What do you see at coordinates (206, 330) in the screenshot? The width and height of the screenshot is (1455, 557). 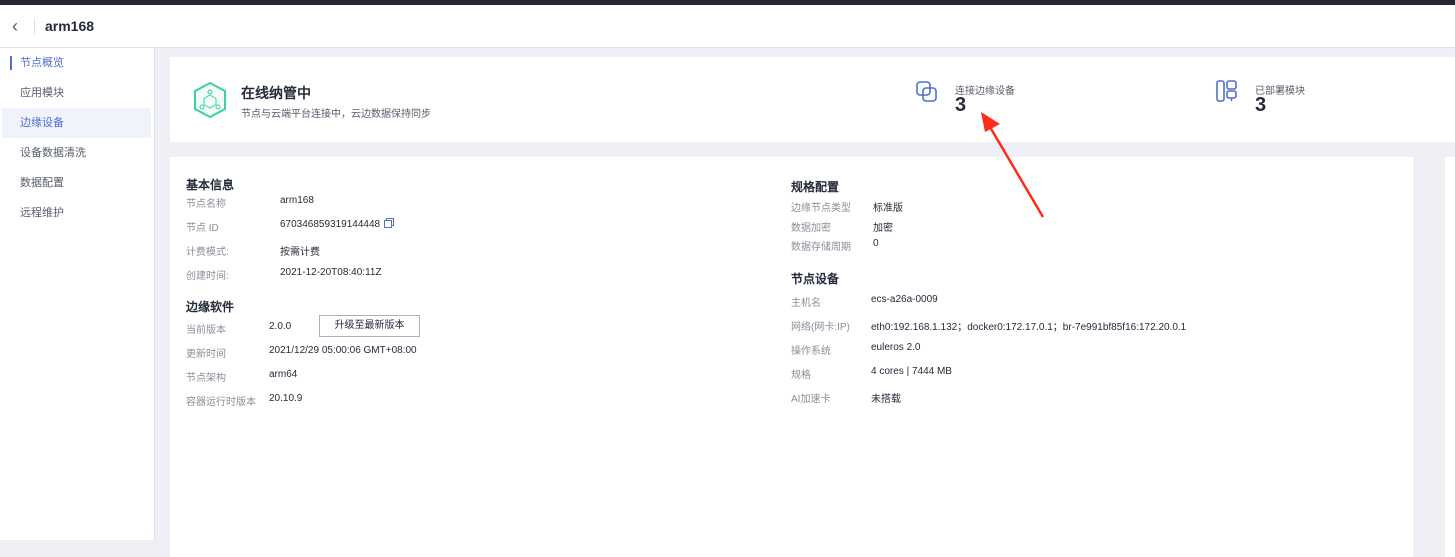 I see `info-key: 当前版本` at bounding box center [206, 330].